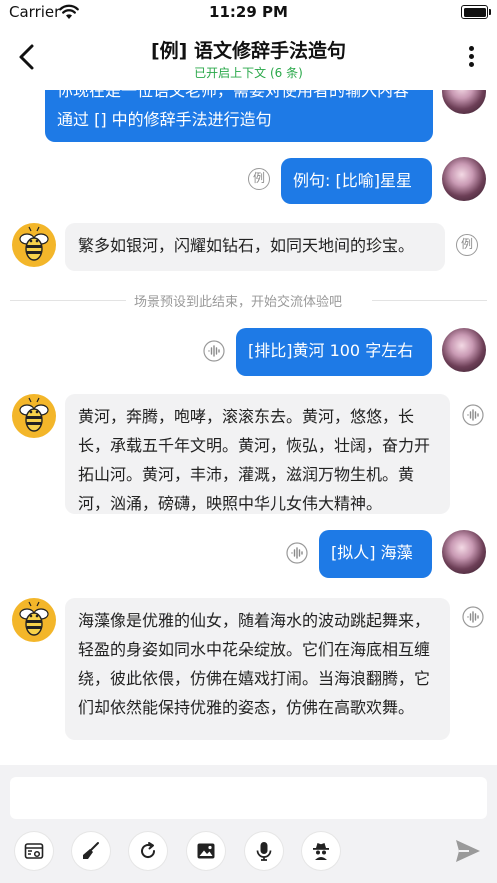  I want to click on spy-icon, so click(321, 851).